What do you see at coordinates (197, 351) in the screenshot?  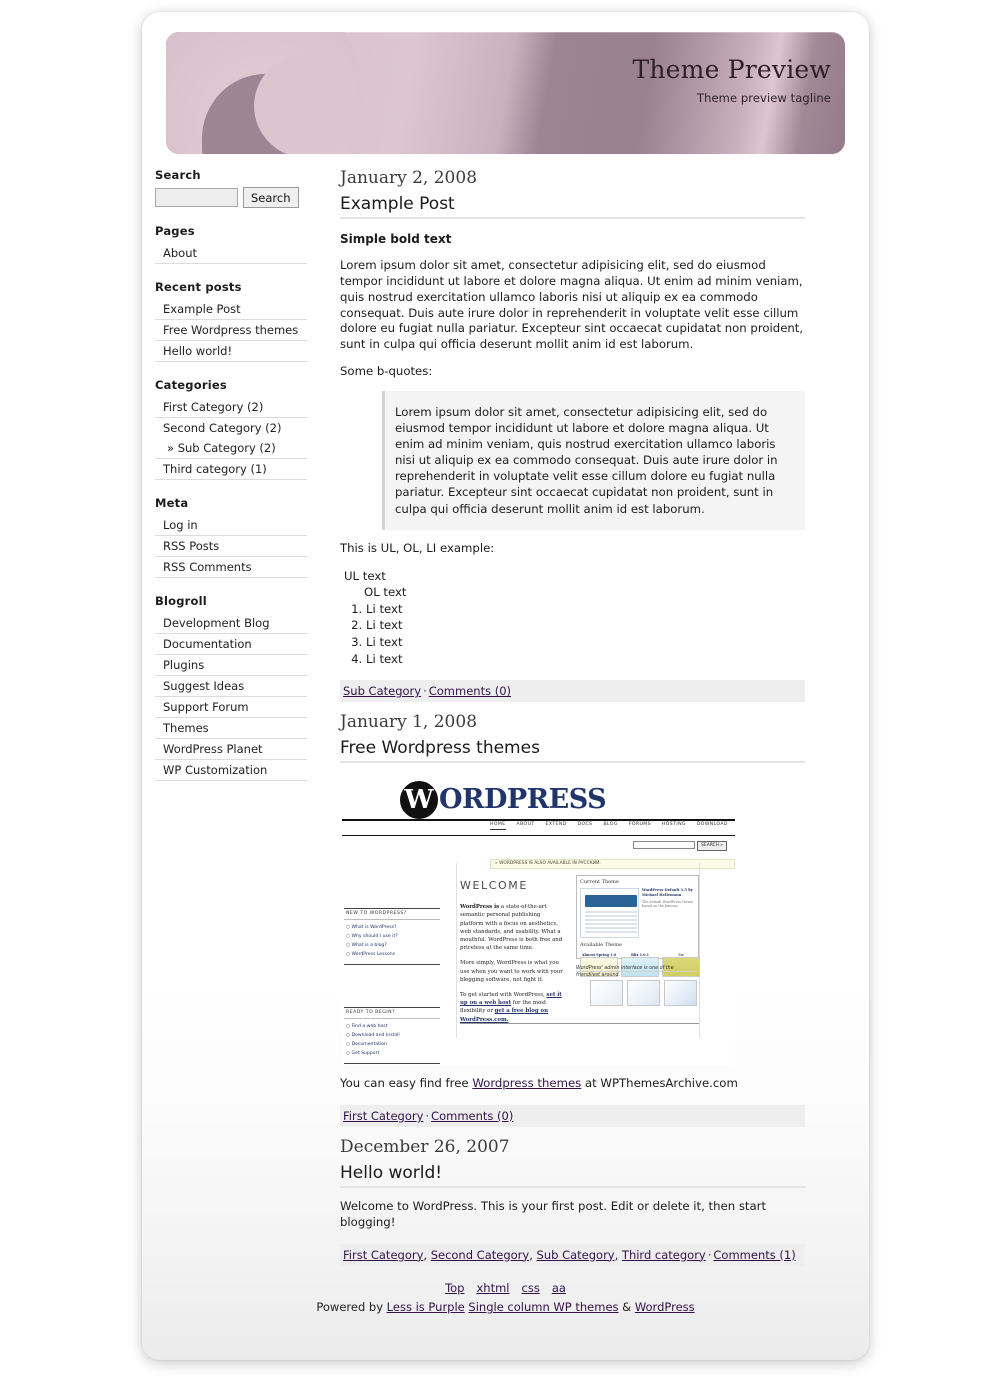 I see `sidebar-link-hello-world: Hello world!` at bounding box center [197, 351].